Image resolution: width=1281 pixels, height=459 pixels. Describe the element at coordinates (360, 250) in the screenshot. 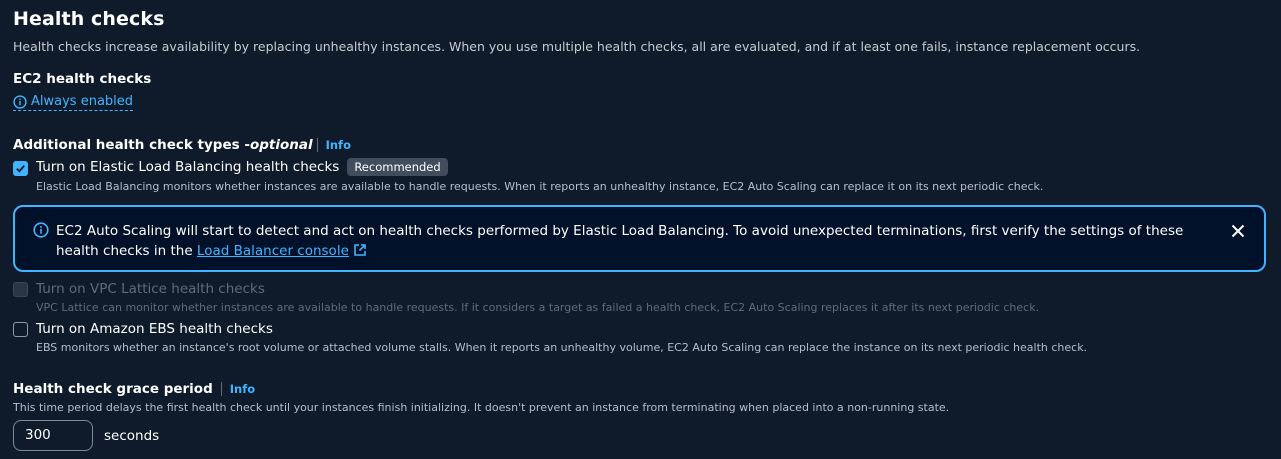

I see `external-link-icon` at that location.